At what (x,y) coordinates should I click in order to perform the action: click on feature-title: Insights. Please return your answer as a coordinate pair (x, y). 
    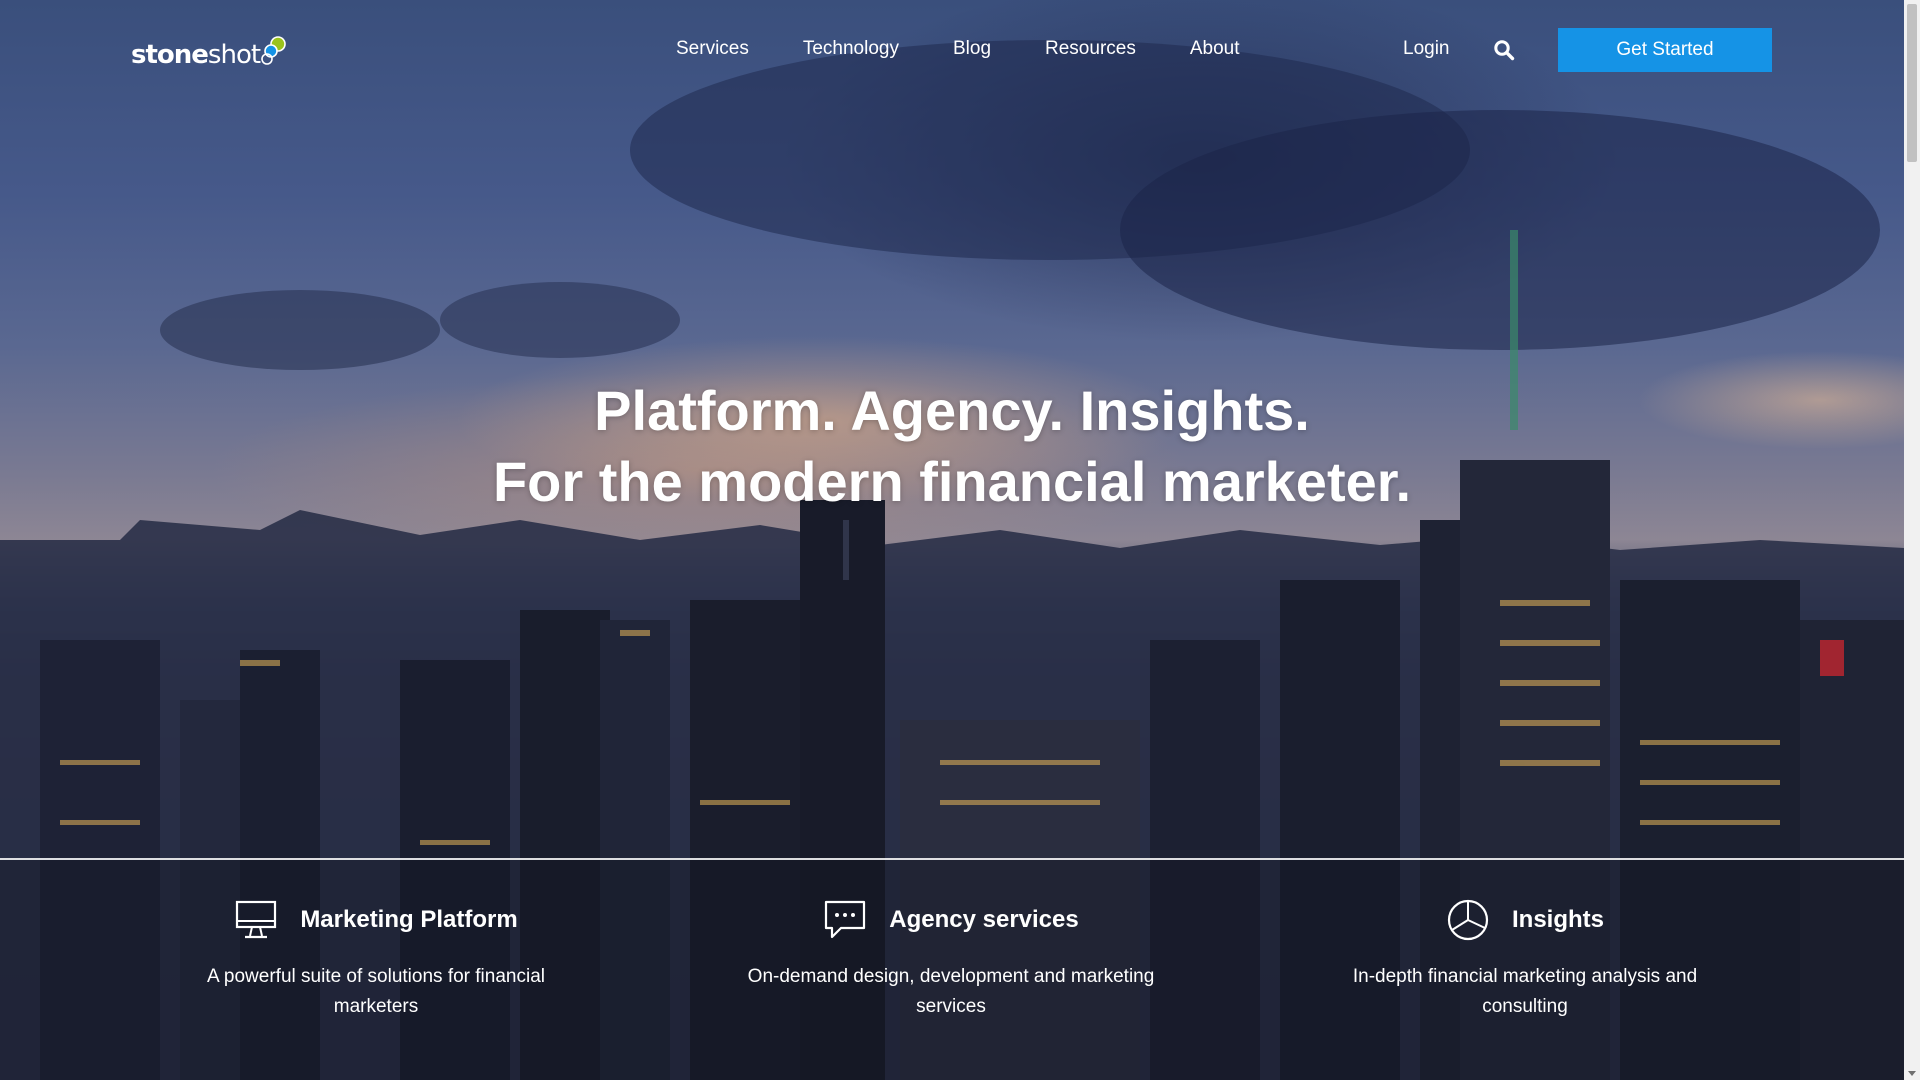
    Looking at the image, I should click on (1557, 919).